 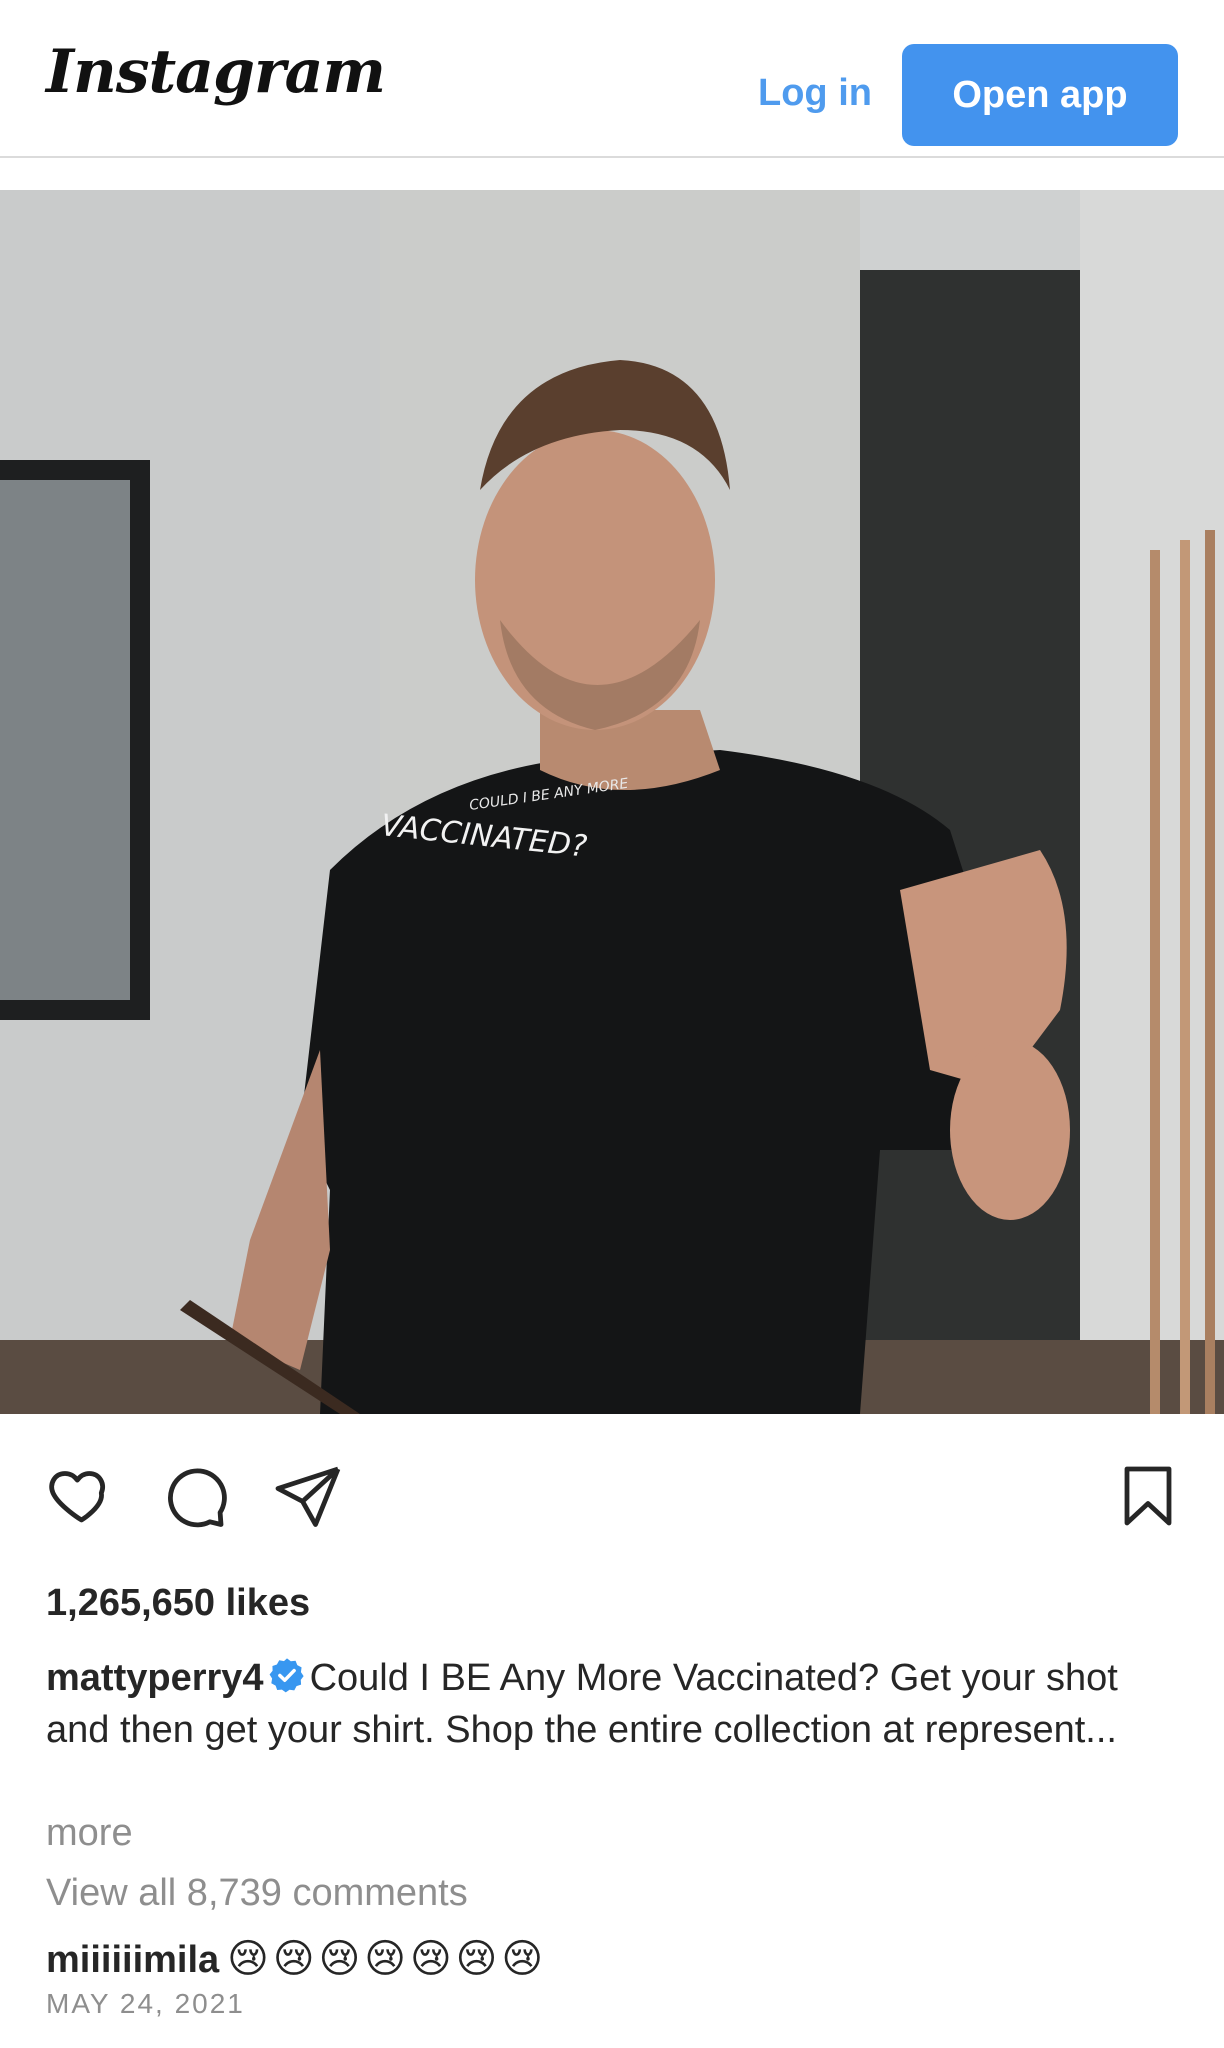 What do you see at coordinates (216, 72) in the screenshot?
I see `instagram-logo: Instagram` at bounding box center [216, 72].